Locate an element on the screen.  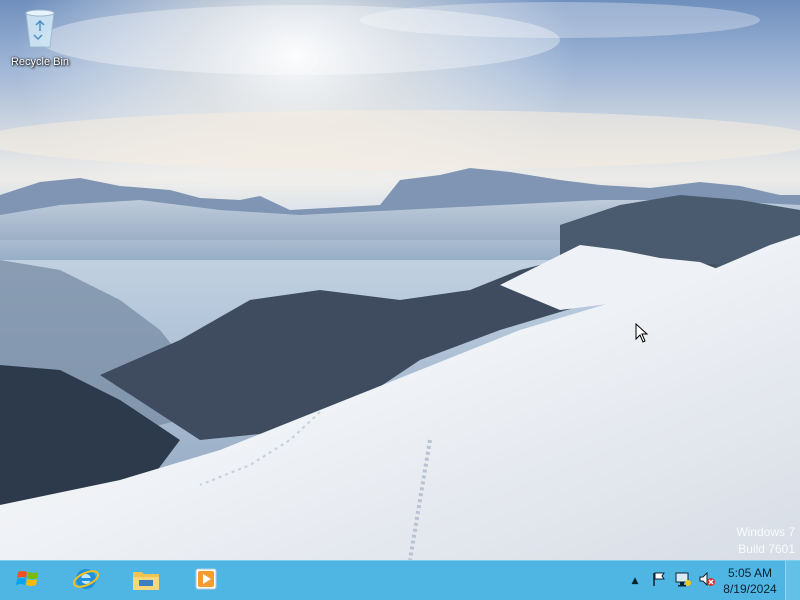
start-button is located at coordinates (28, 580).